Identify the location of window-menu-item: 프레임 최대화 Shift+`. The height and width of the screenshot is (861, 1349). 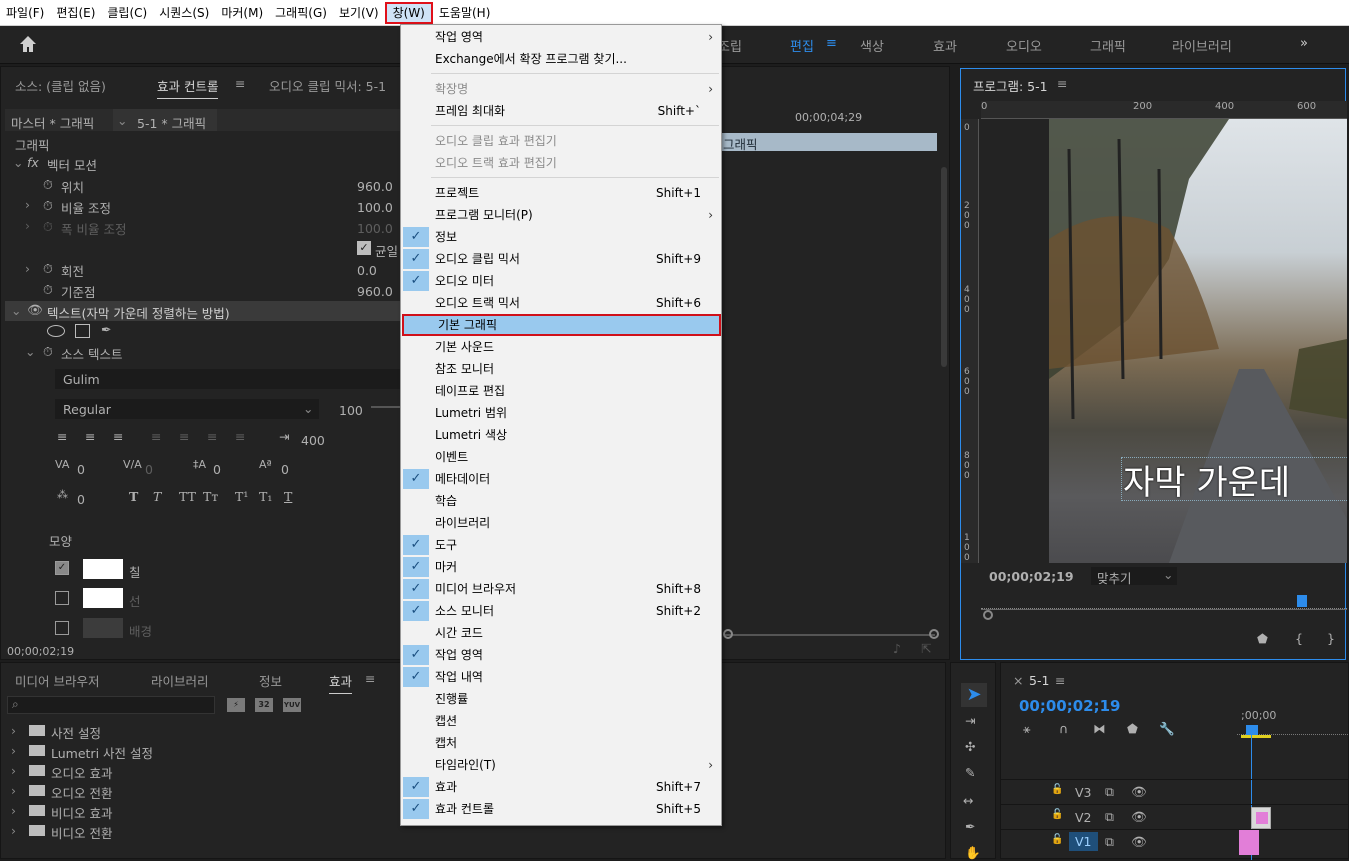
(561, 111).